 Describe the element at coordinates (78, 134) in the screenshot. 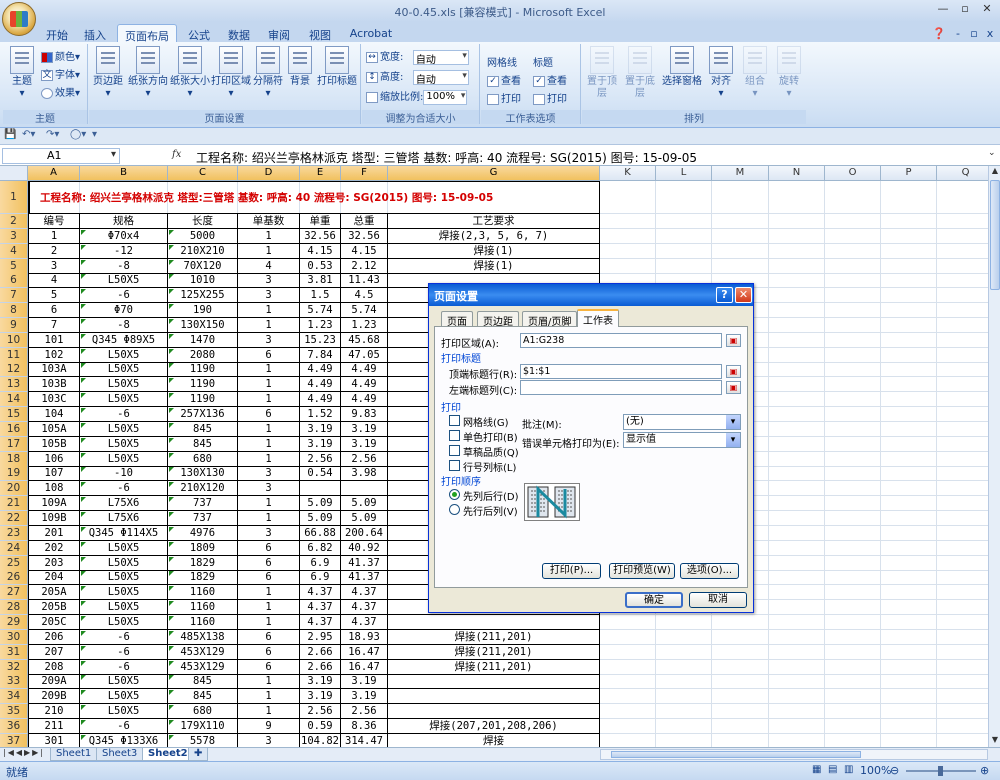

I see `circle-icon: ◯▾` at that location.